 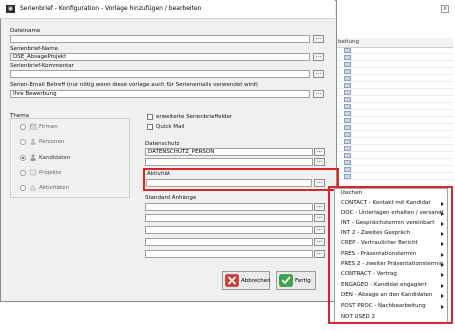 I want to click on background-column-header-text: beitung, so click(x=349, y=42).